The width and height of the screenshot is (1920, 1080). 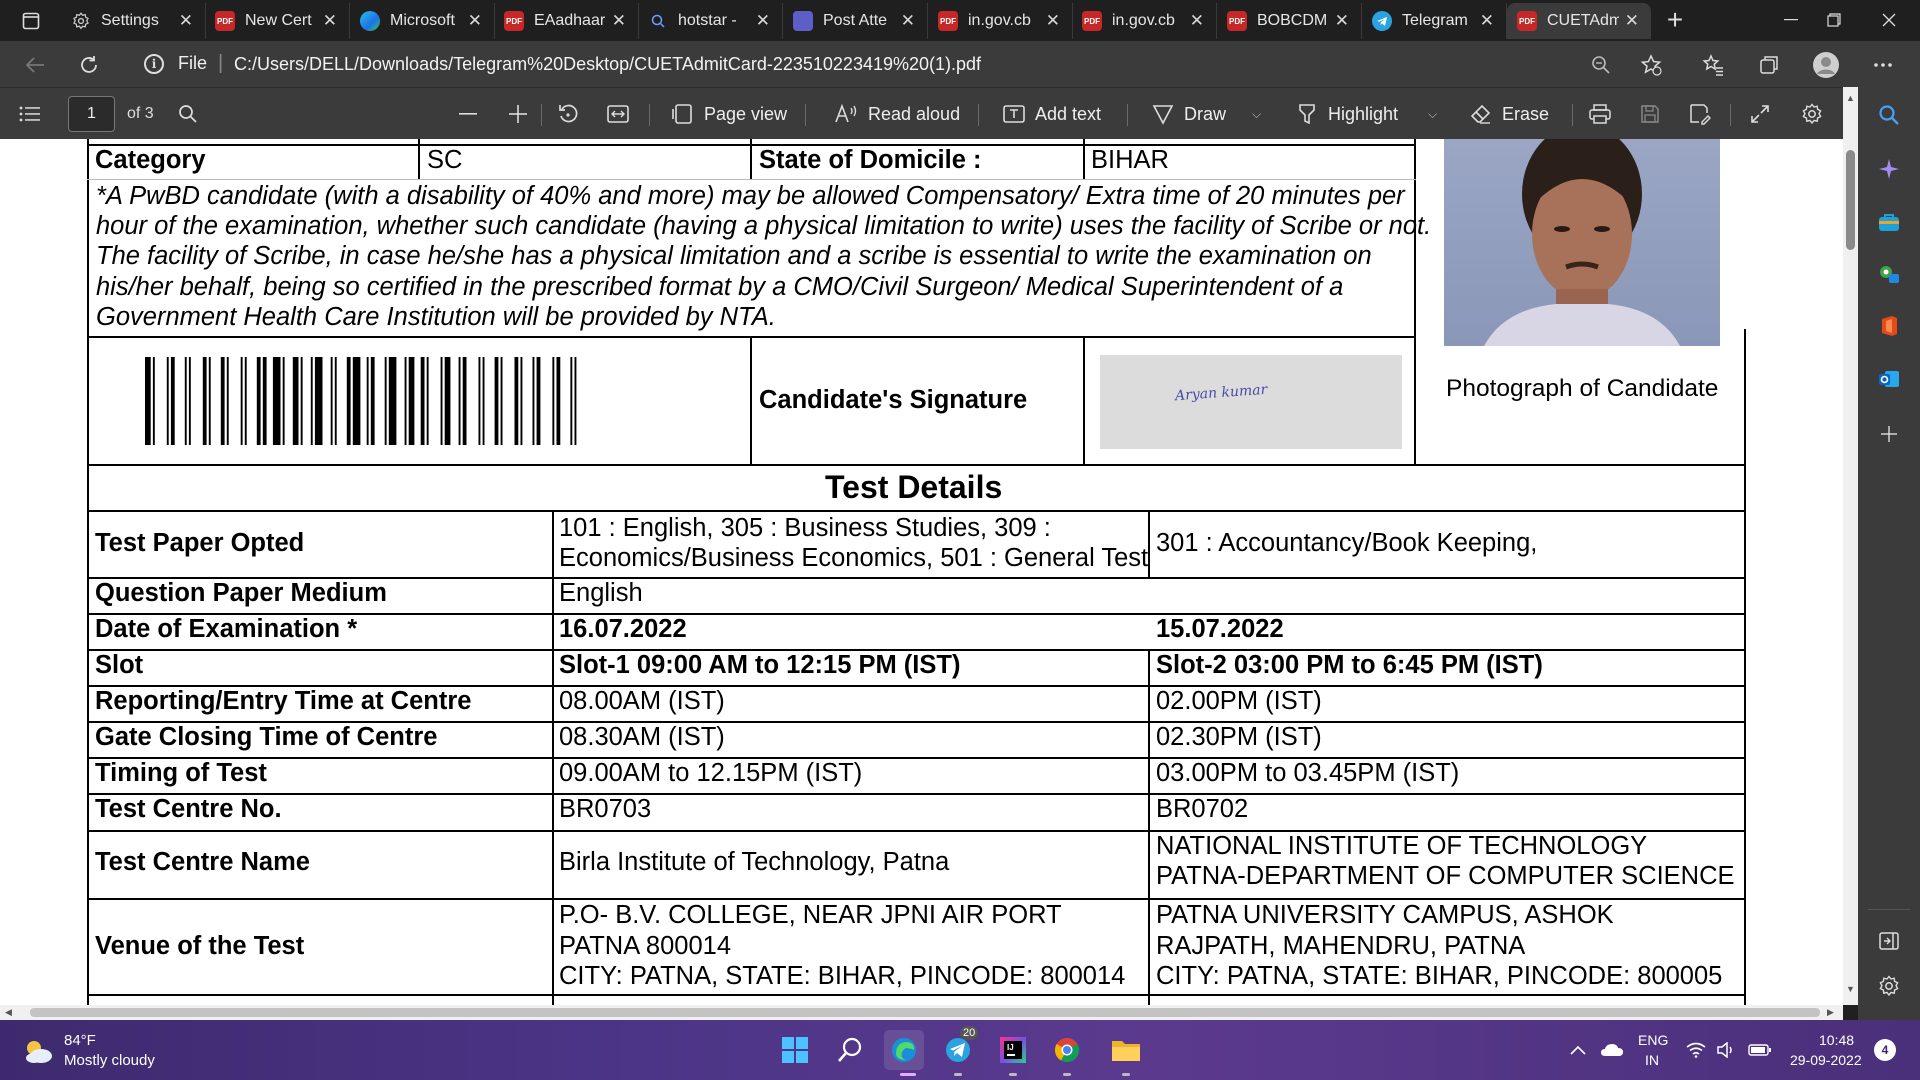 What do you see at coordinates (35, 65) in the screenshot?
I see `back-button` at bounding box center [35, 65].